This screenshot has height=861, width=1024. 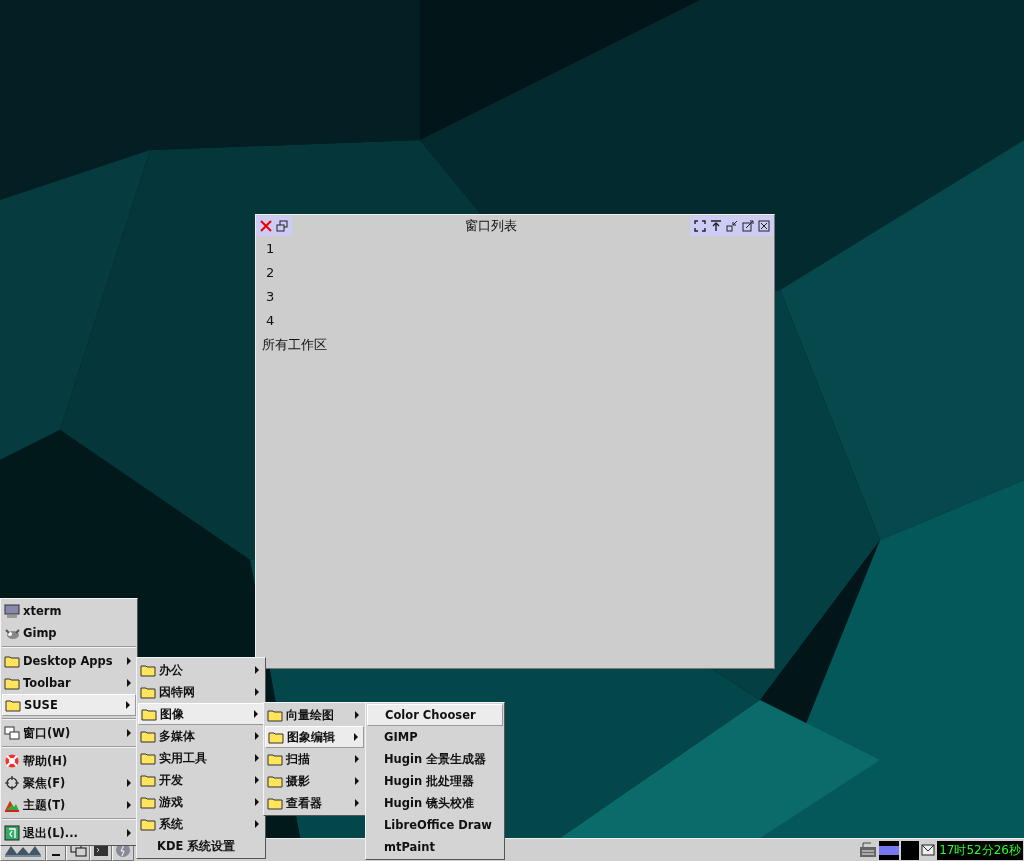 What do you see at coordinates (201, 692) in the screenshot?
I see `menu-item: 因特网` at bounding box center [201, 692].